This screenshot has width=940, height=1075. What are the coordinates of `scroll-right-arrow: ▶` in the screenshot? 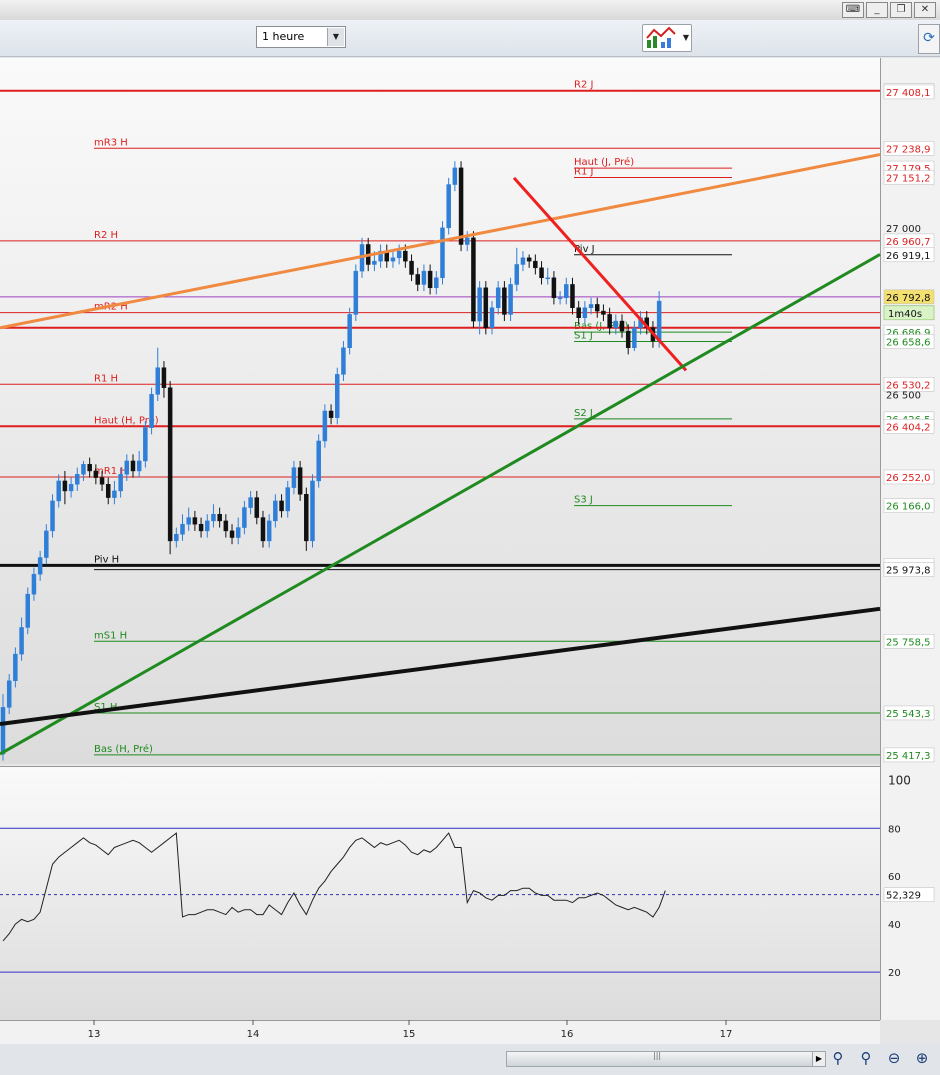 It's located at (819, 1059).